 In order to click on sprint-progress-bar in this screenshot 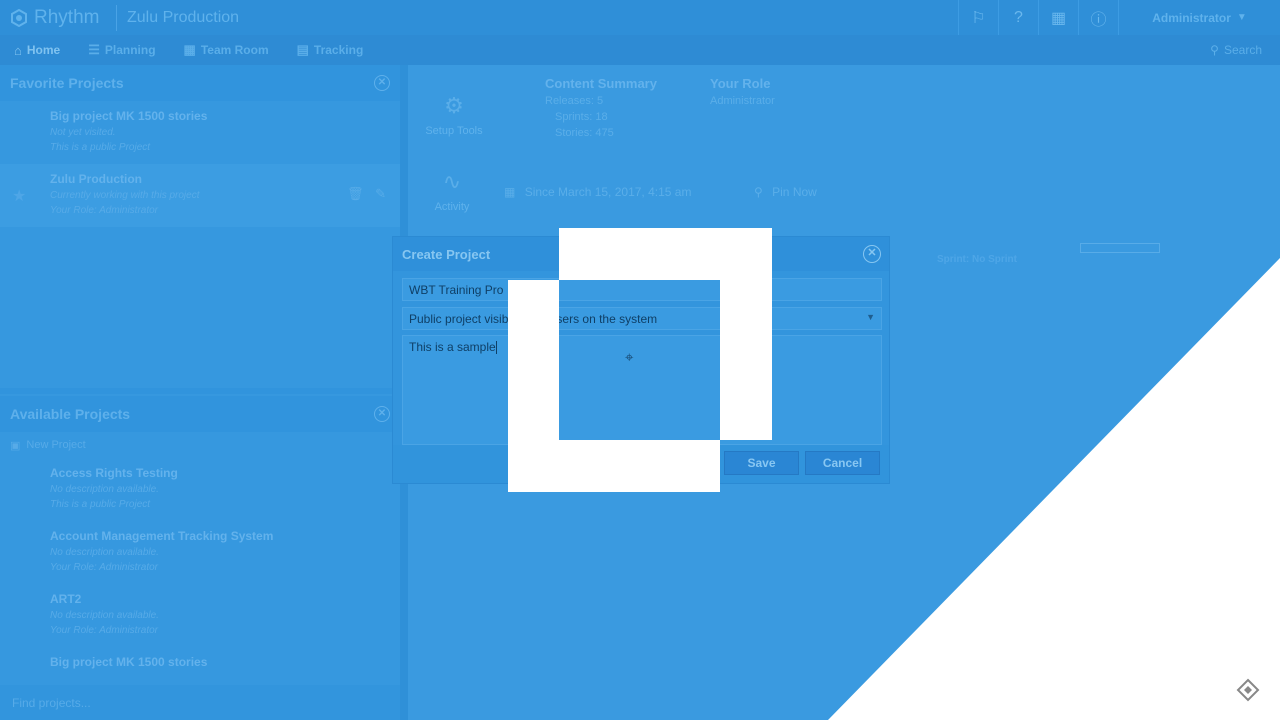, I will do `click(1120, 248)`.